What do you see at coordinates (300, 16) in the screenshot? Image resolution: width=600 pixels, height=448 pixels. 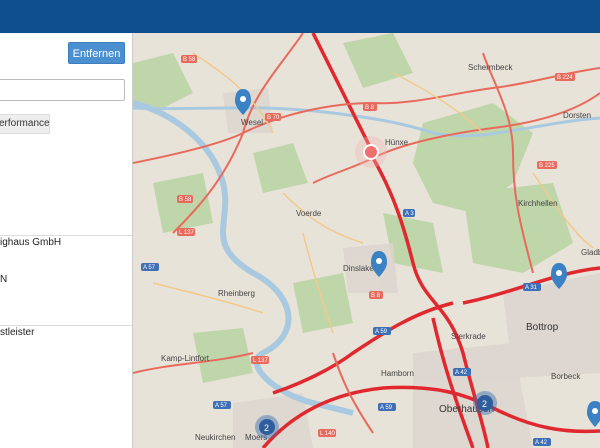 I see `top-bar` at bounding box center [300, 16].